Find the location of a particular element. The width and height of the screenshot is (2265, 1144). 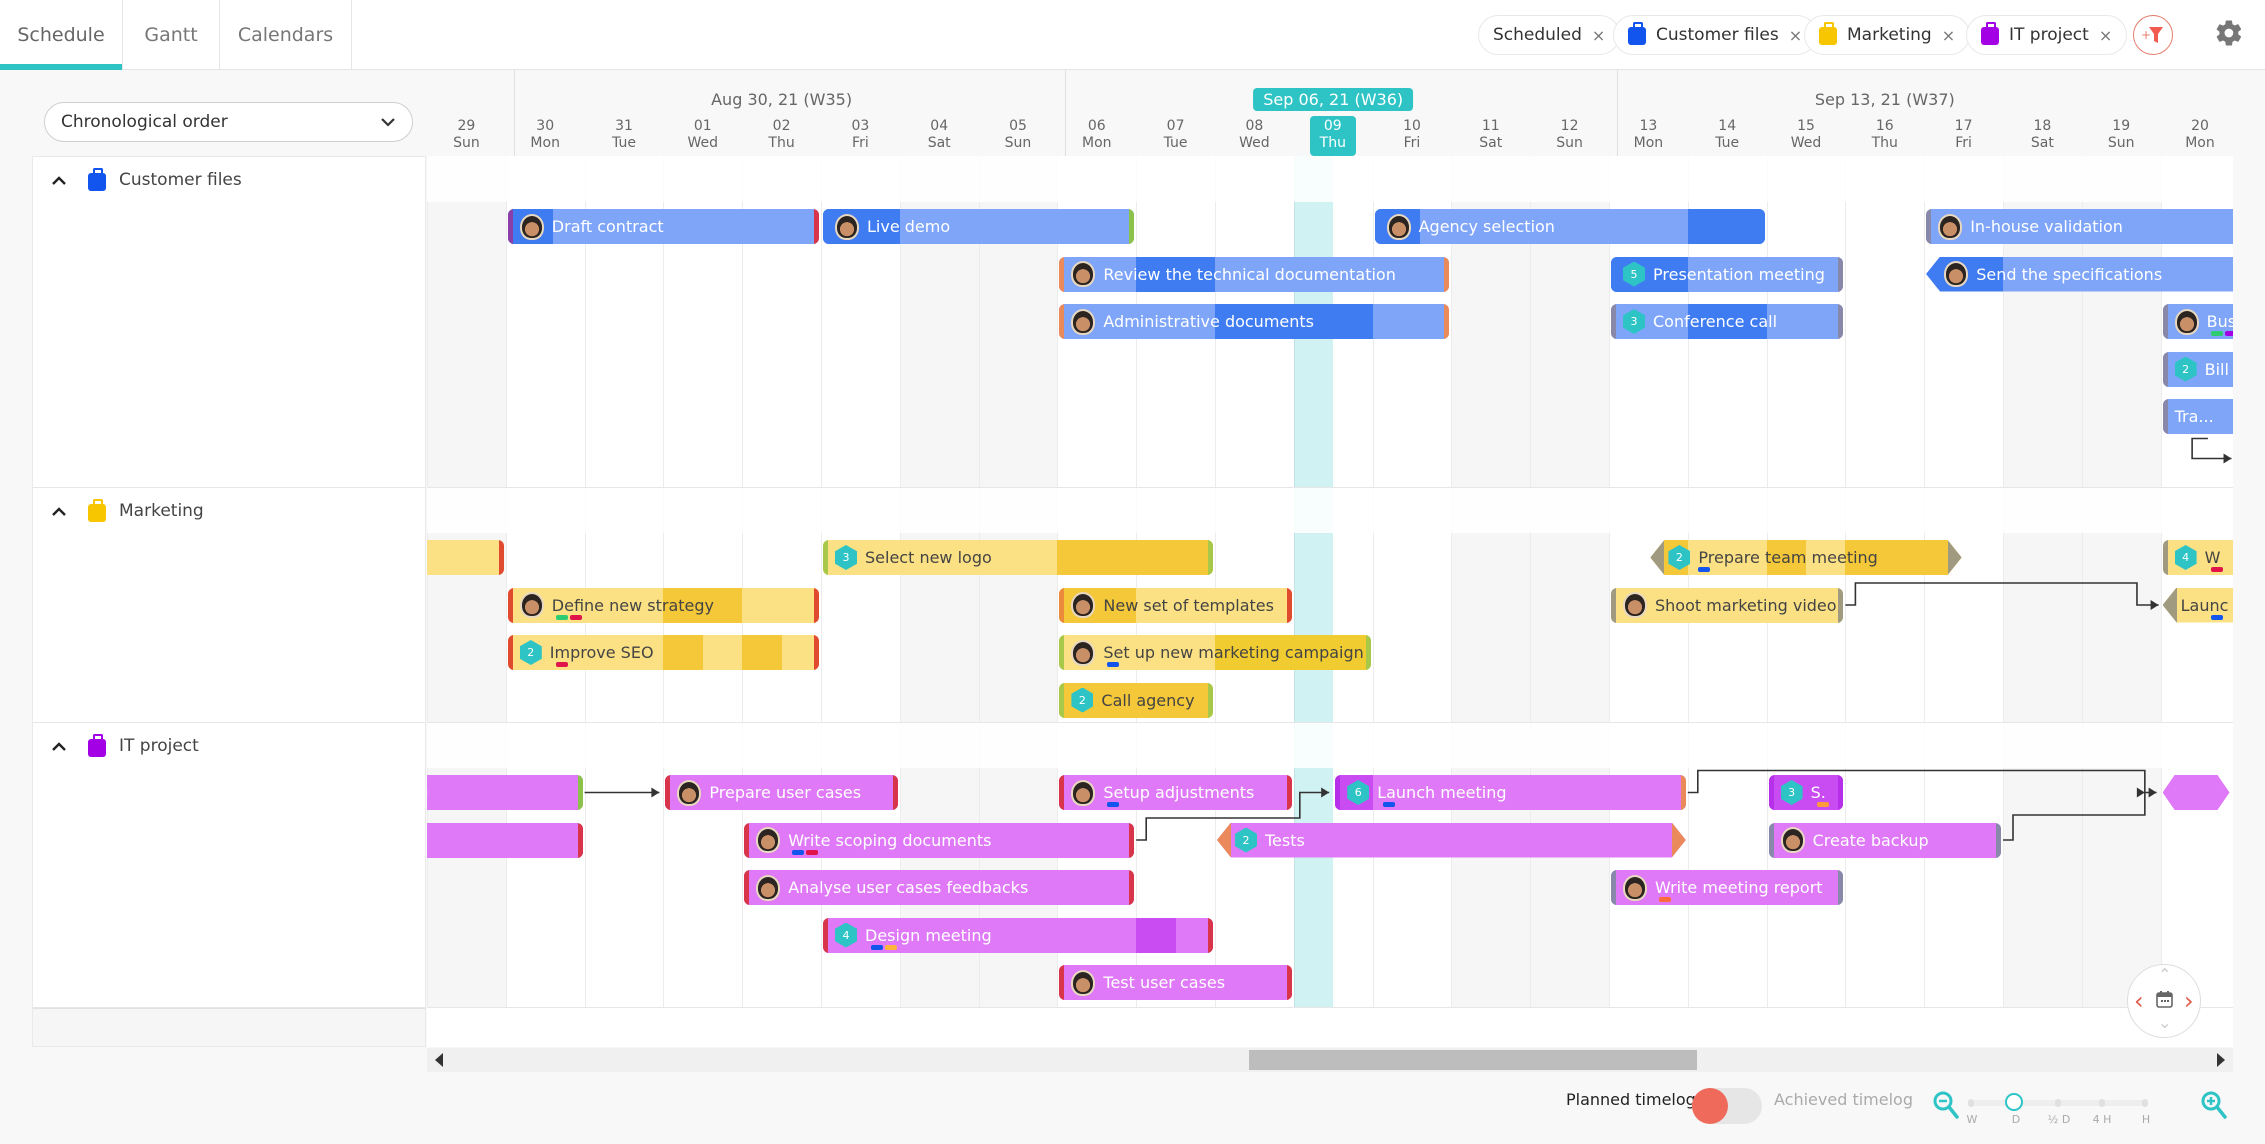

day-label: 17 Fri is located at coordinates (1963, 135).